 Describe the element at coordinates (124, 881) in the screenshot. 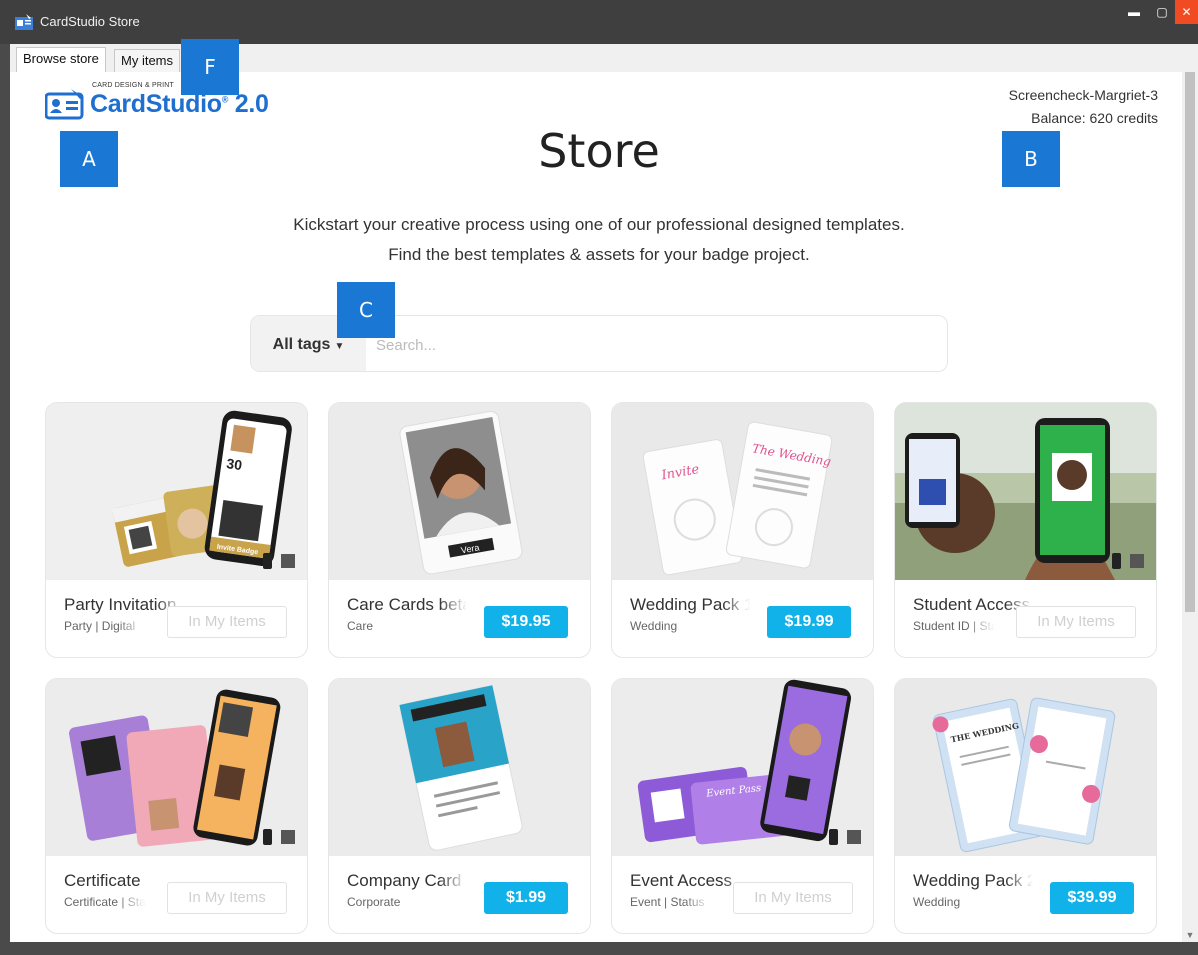

I see `card-title: Certificate` at that location.